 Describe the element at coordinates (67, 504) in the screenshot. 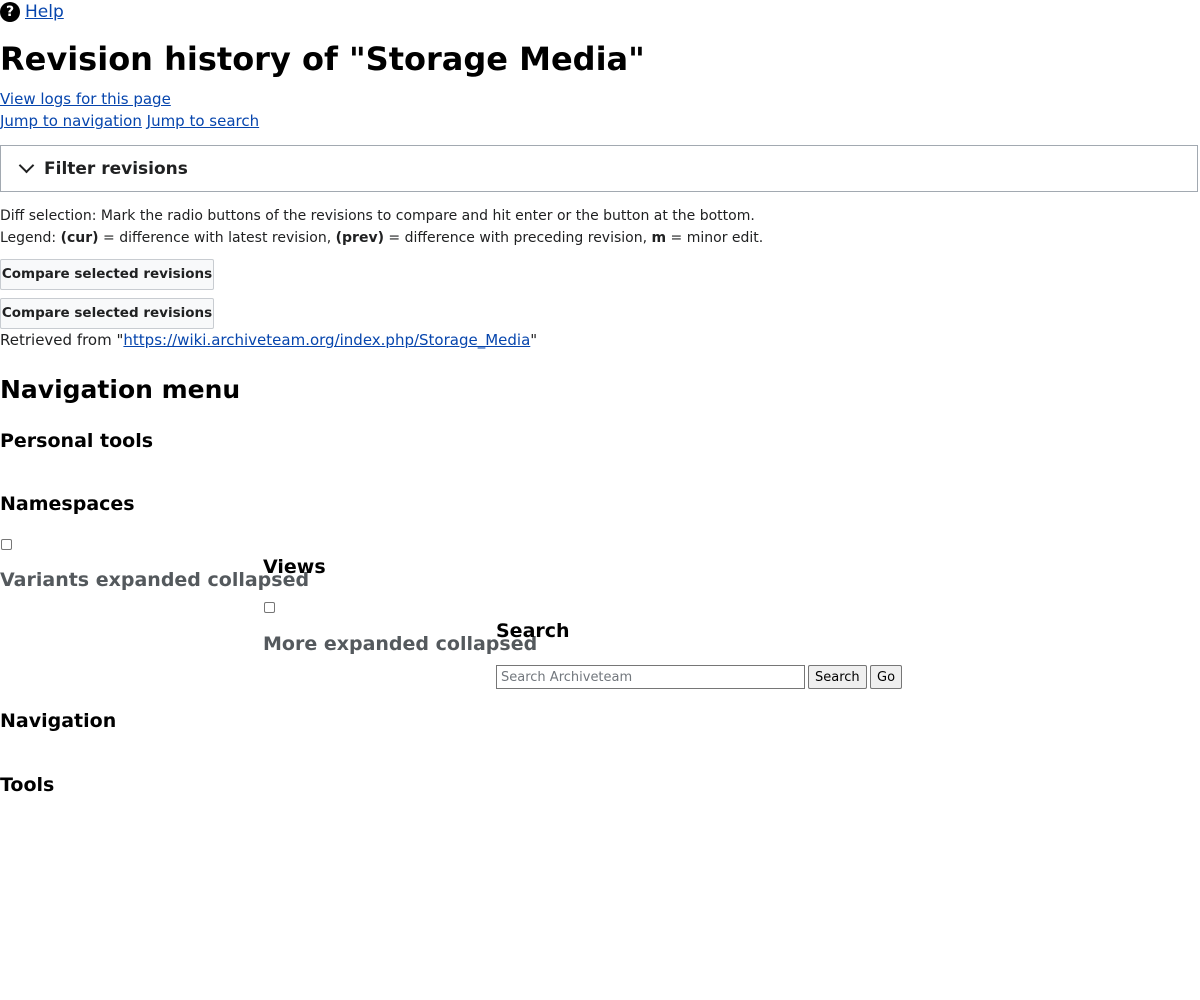

I see `namespaces-heading: Namespaces` at that location.